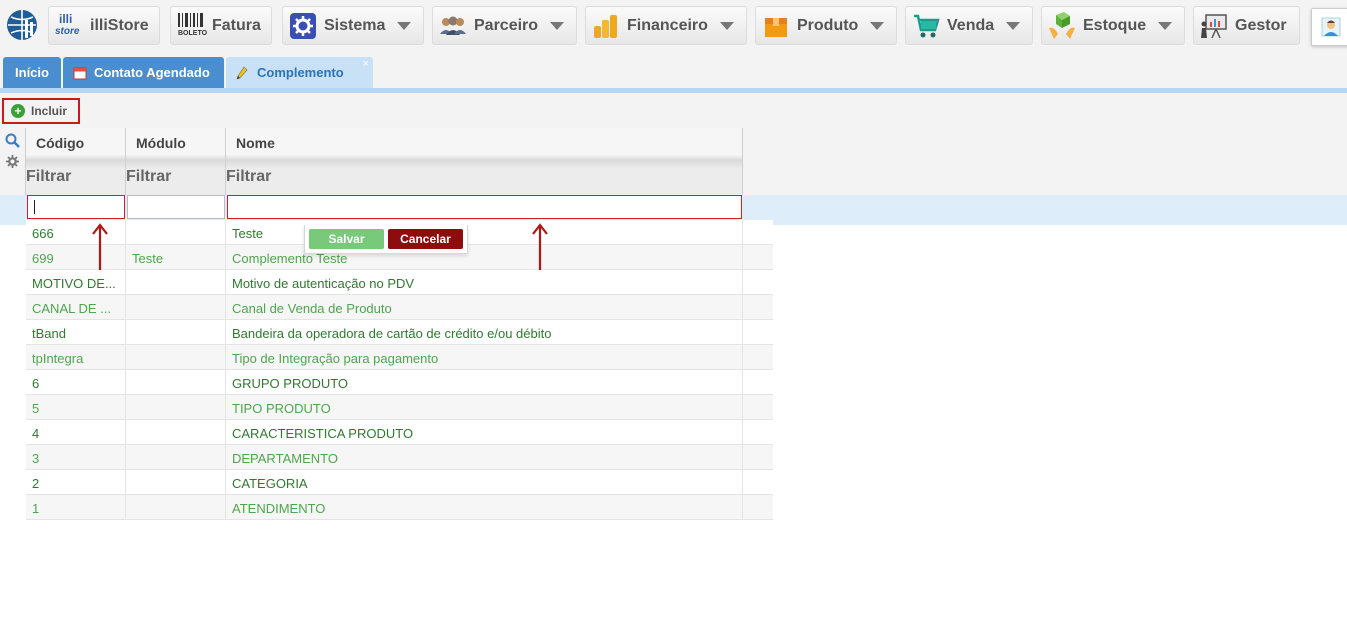 The image size is (1347, 644). I want to click on gear-icon, so click(303, 25).